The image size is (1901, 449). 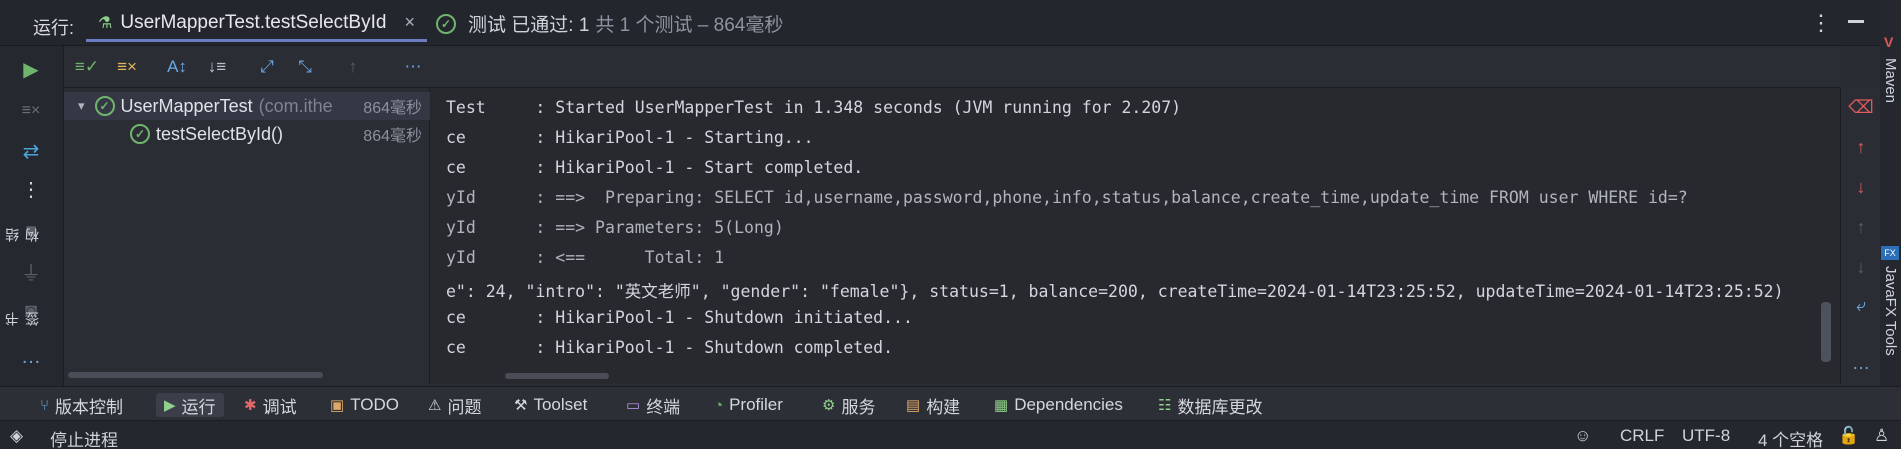 What do you see at coordinates (337, 405) in the screenshot?
I see `todo-icon: ▣` at bounding box center [337, 405].